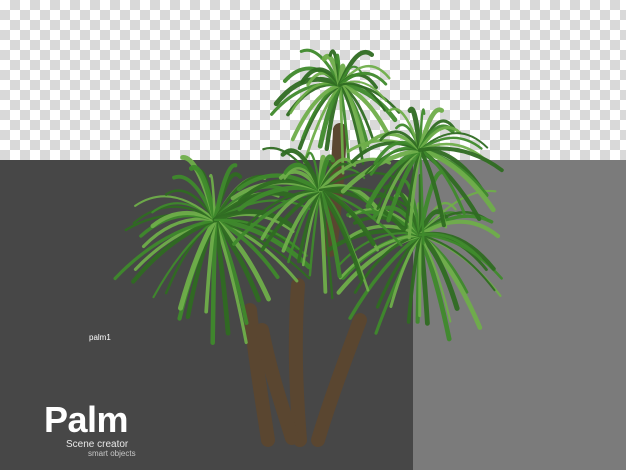 This screenshot has height=470, width=626. Describe the element at coordinates (86, 419) in the screenshot. I see `brand-title: Palm` at that location.